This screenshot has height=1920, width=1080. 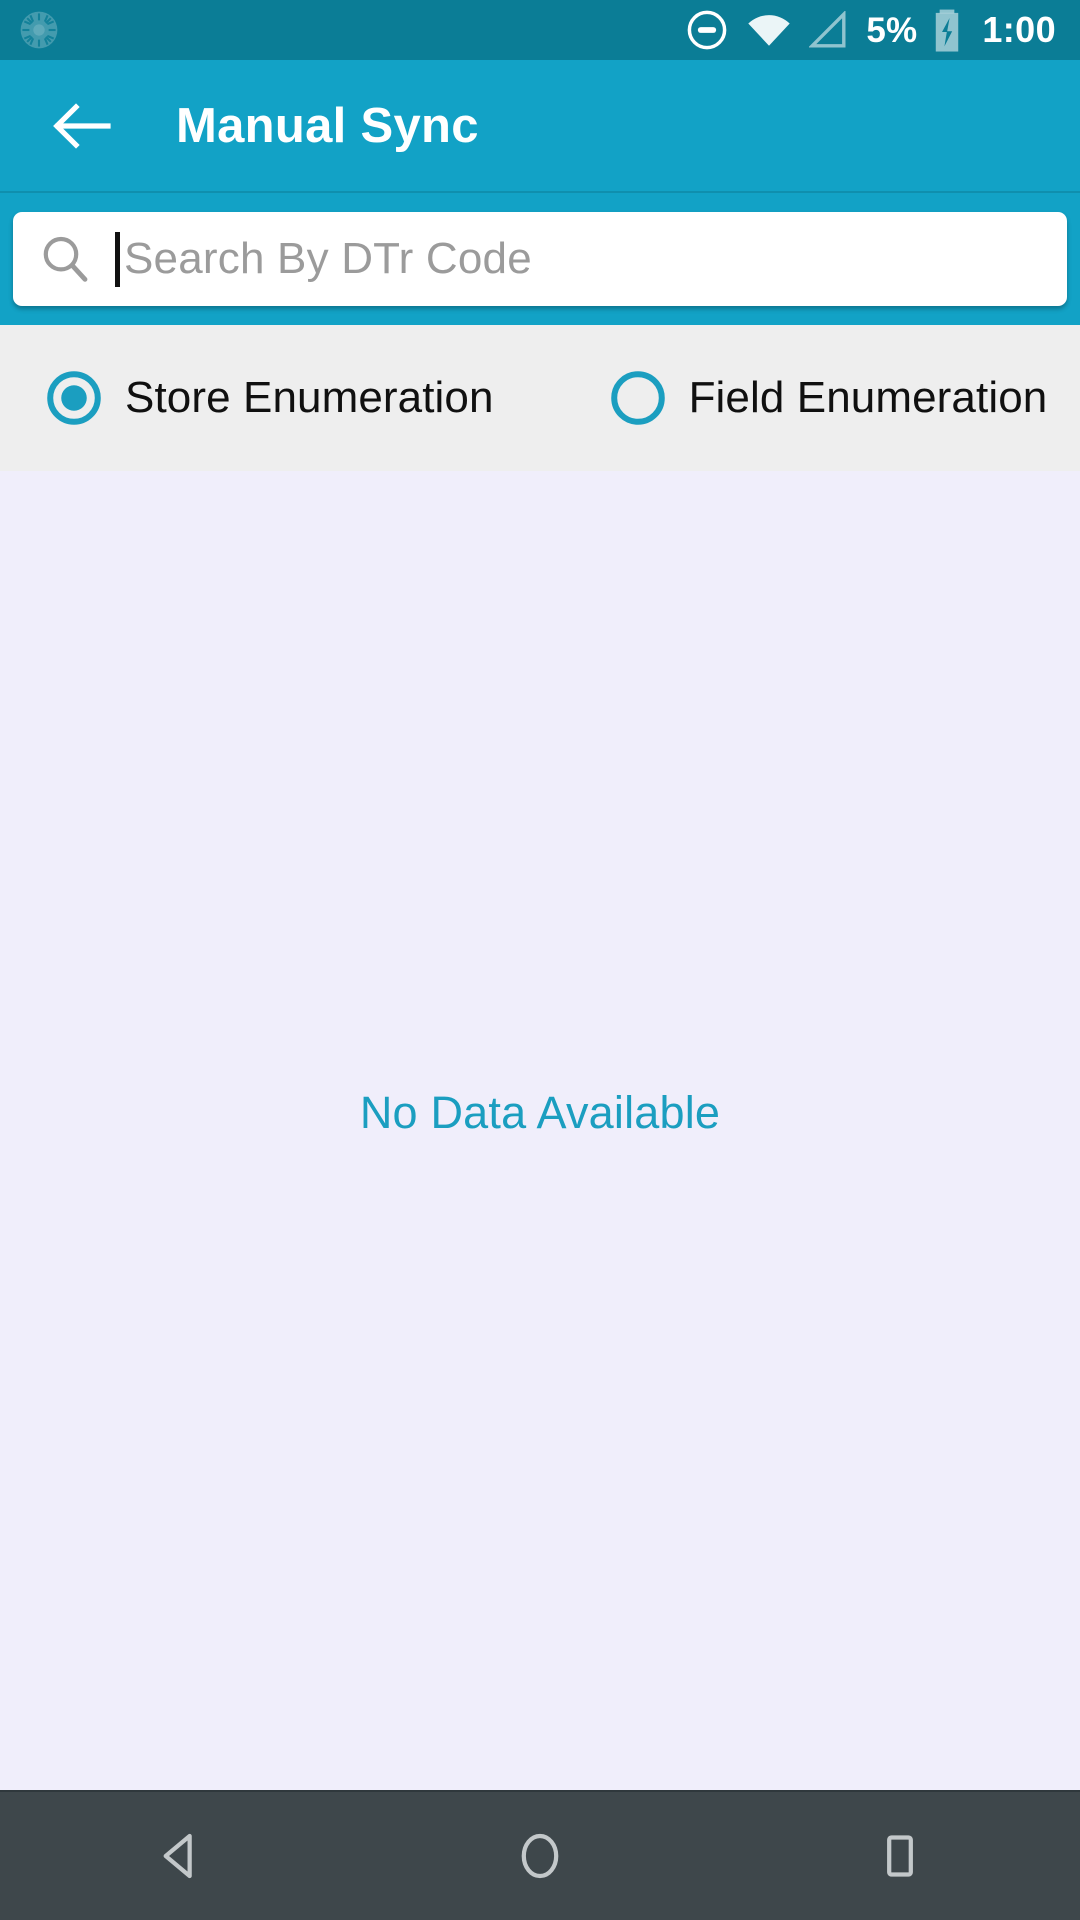 I want to click on radio-label-field-enumeration: Field Enumeration, so click(x=868, y=397).